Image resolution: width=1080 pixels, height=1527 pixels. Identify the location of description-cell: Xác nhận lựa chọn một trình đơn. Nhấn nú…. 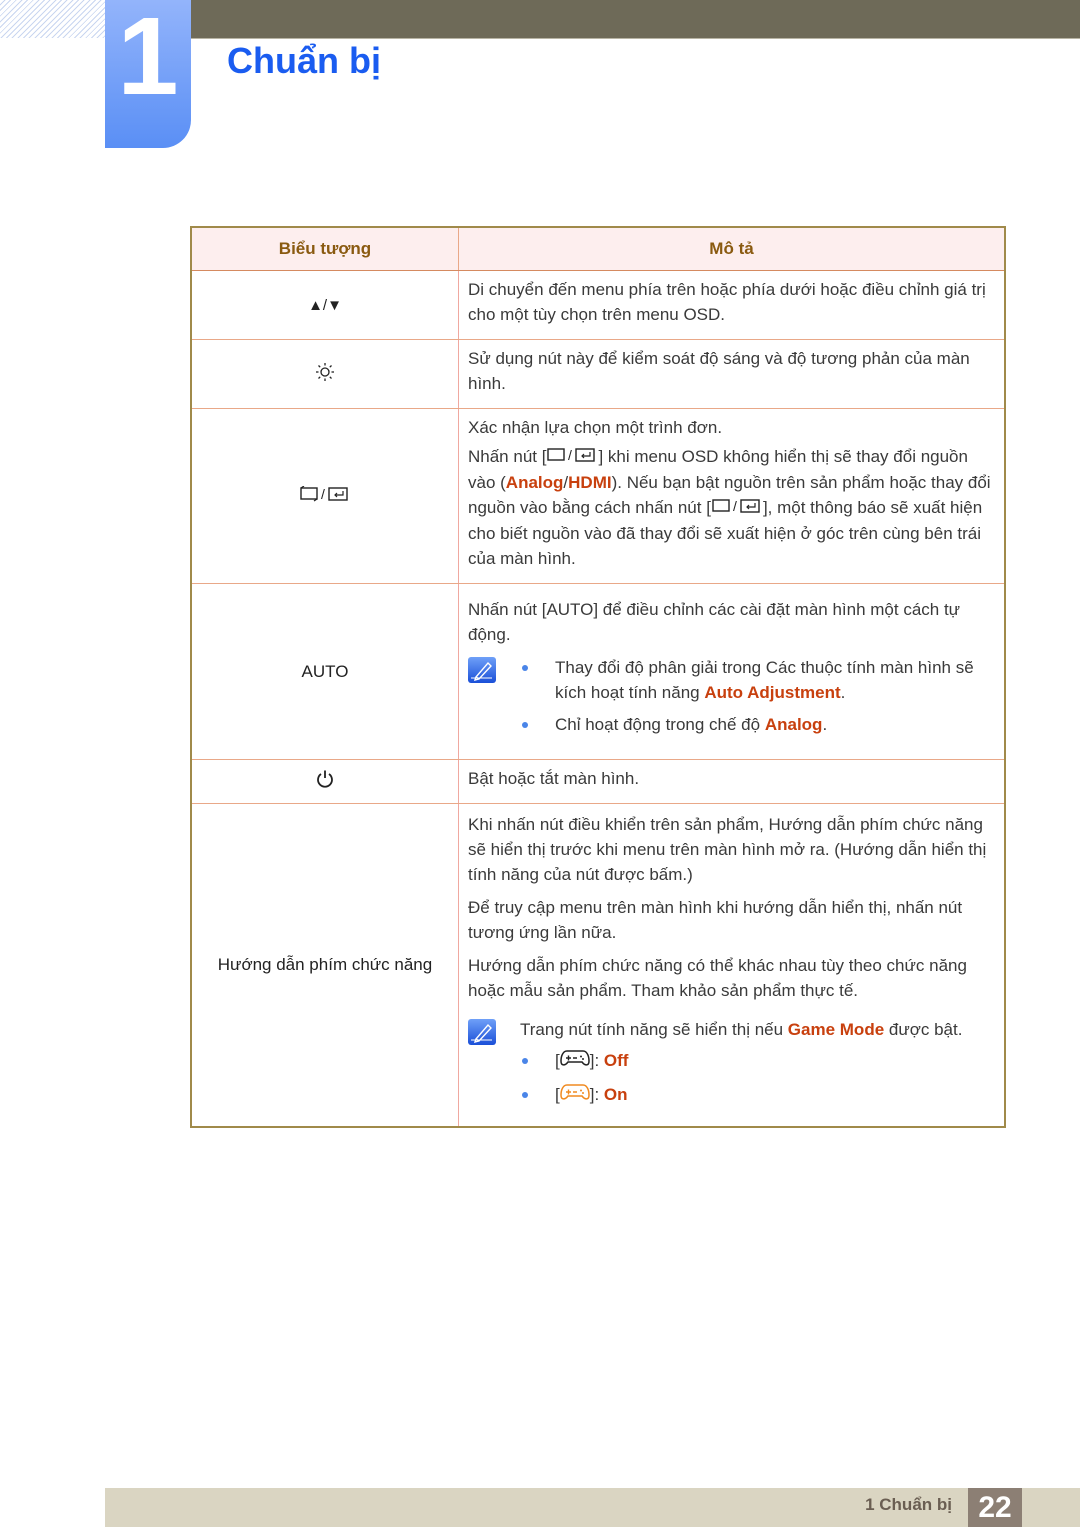
(731, 496).